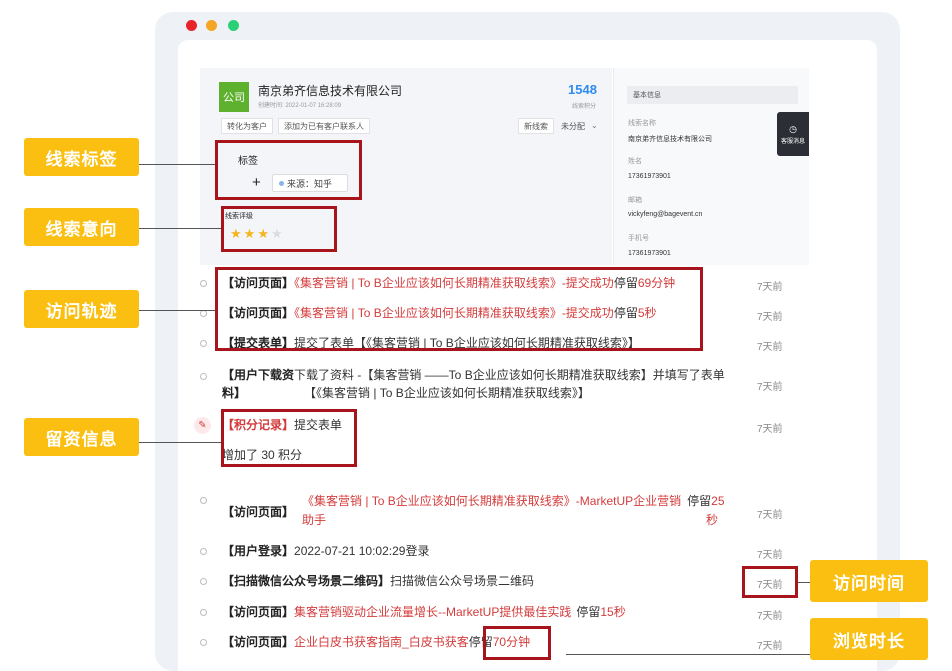 Image resolution: width=952 pixels, height=671 pixels. I want to click on timeline-row: 【扫描微信公众号场景二维码】扫描微信公众号场景二维码, so click(378, 581).